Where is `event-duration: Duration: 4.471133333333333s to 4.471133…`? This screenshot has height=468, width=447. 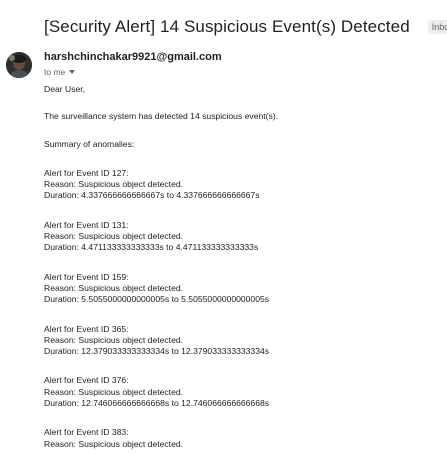
event-duration: Duration: 4.471133333333333s to 4.471133… is located at coordinates (151, 247).